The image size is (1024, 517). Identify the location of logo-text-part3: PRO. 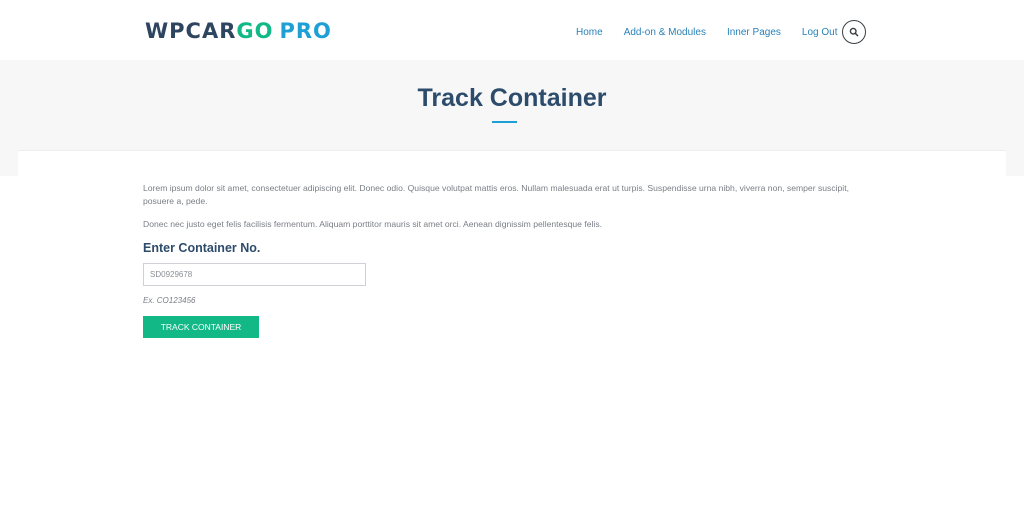
(305, 31).